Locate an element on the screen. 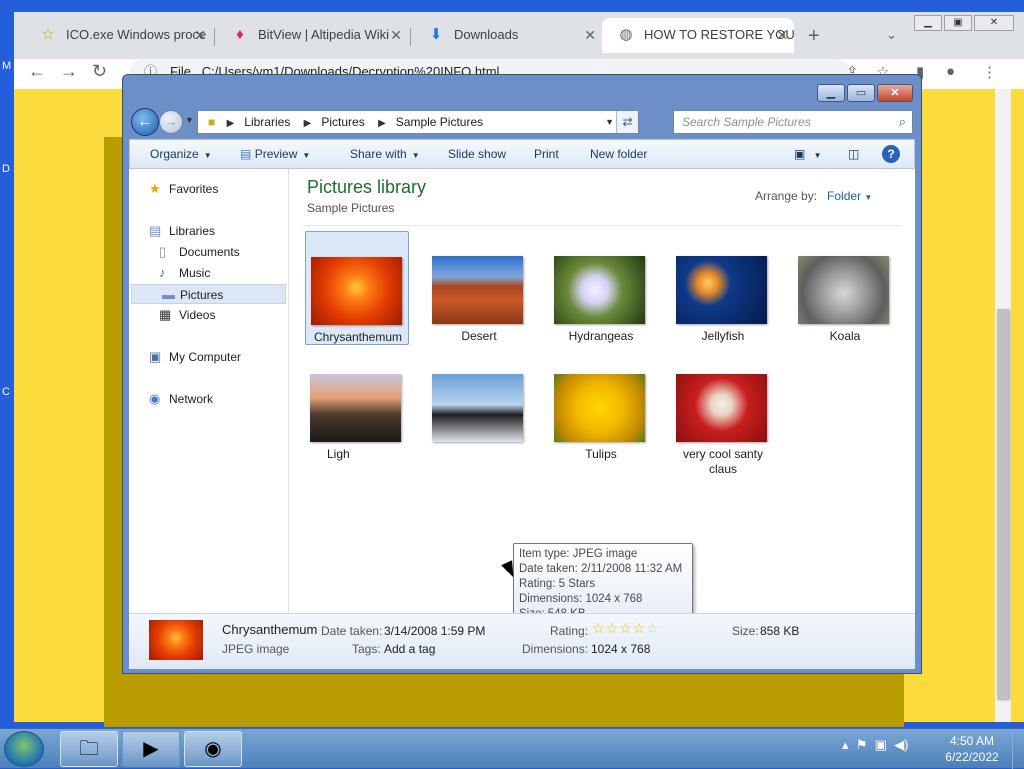 Image resolution: width=1024 pixels, height=769 pixels. organize-button: Organize ▼ is located at coordinates (181, 155).